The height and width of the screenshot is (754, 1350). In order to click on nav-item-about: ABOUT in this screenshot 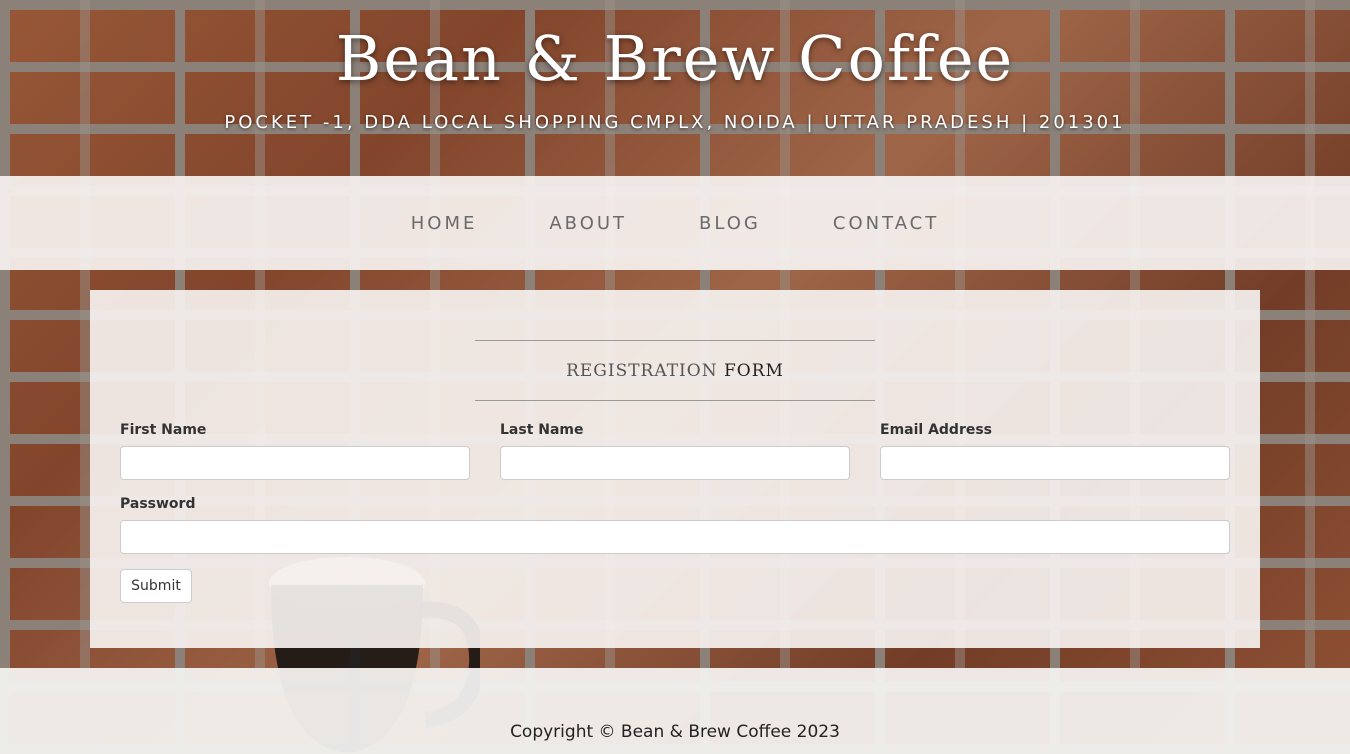, I will do `click(588, 223)`.